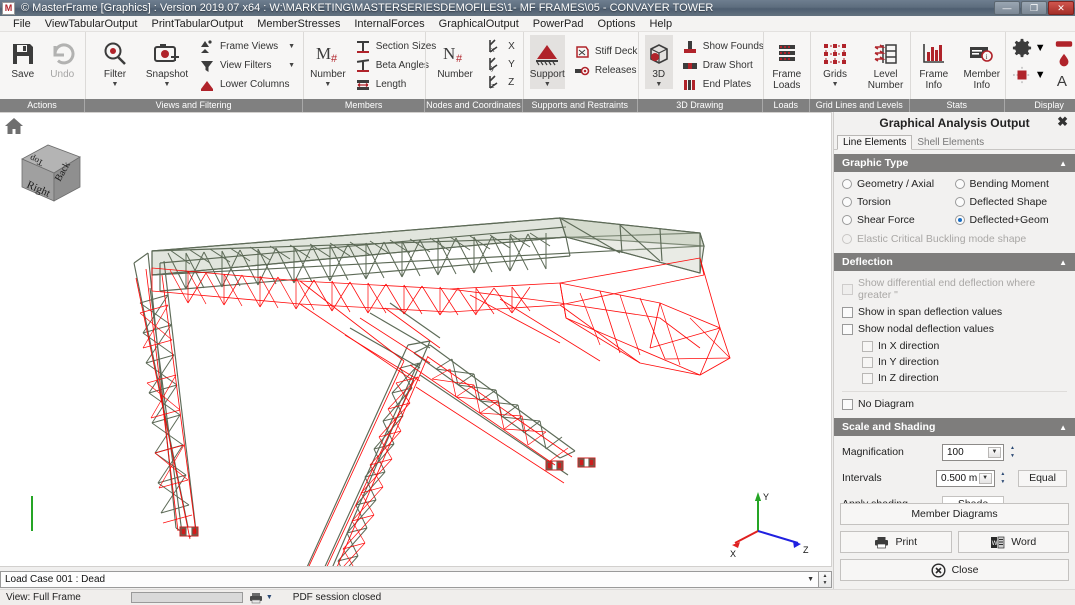  What do you see at coordinates (1011, 202) in the screenshot?
I see `radio-deflected-shape: Deflected Shape` at bounding box center [1011, 202].